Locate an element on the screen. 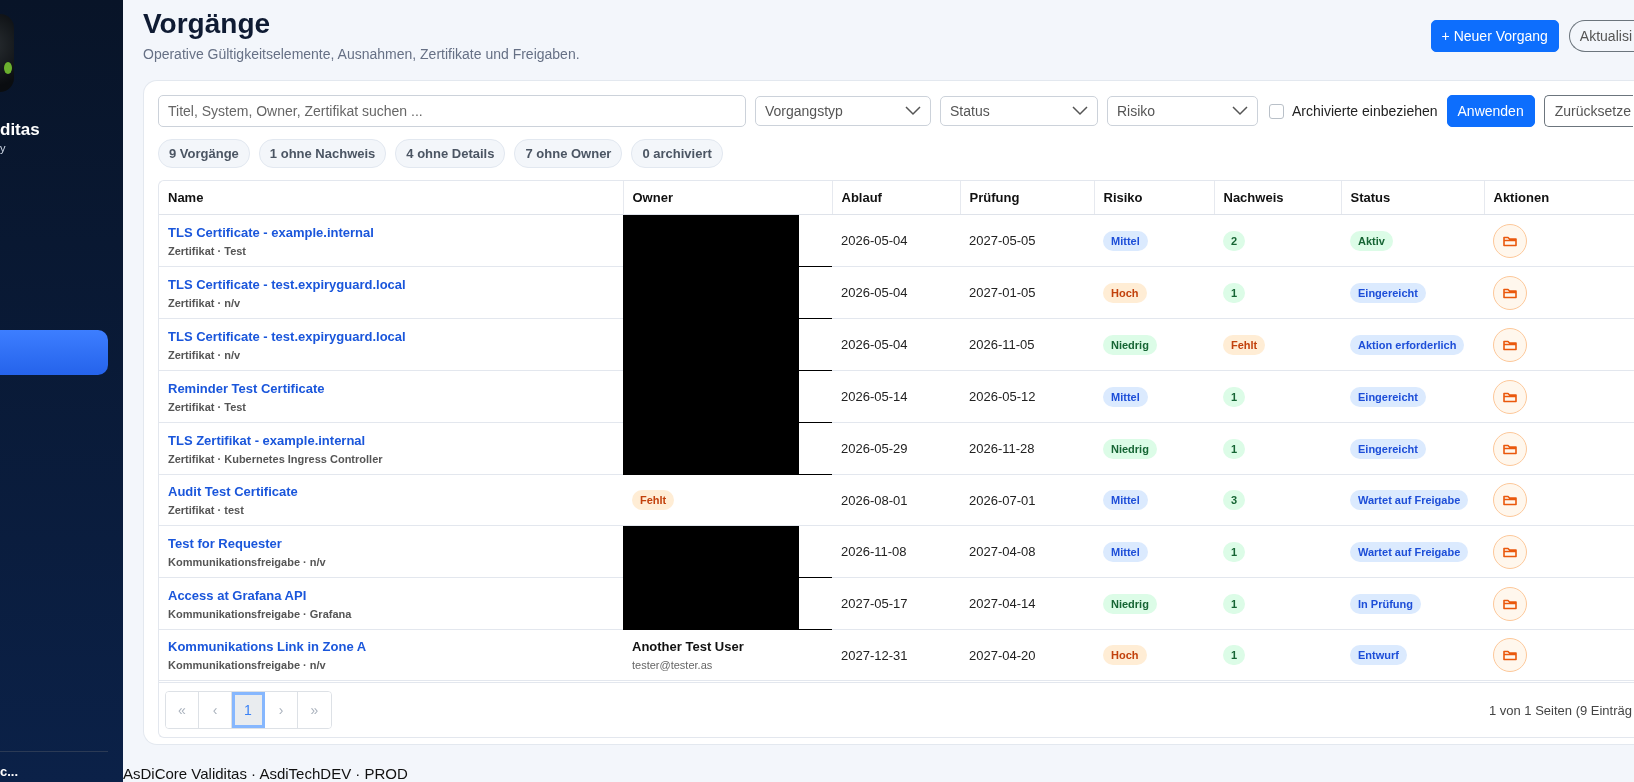 This screenshot has height=782, width=1634. record-link: TLS Zertifikat - example.internal is located at coordinates (267, 440).